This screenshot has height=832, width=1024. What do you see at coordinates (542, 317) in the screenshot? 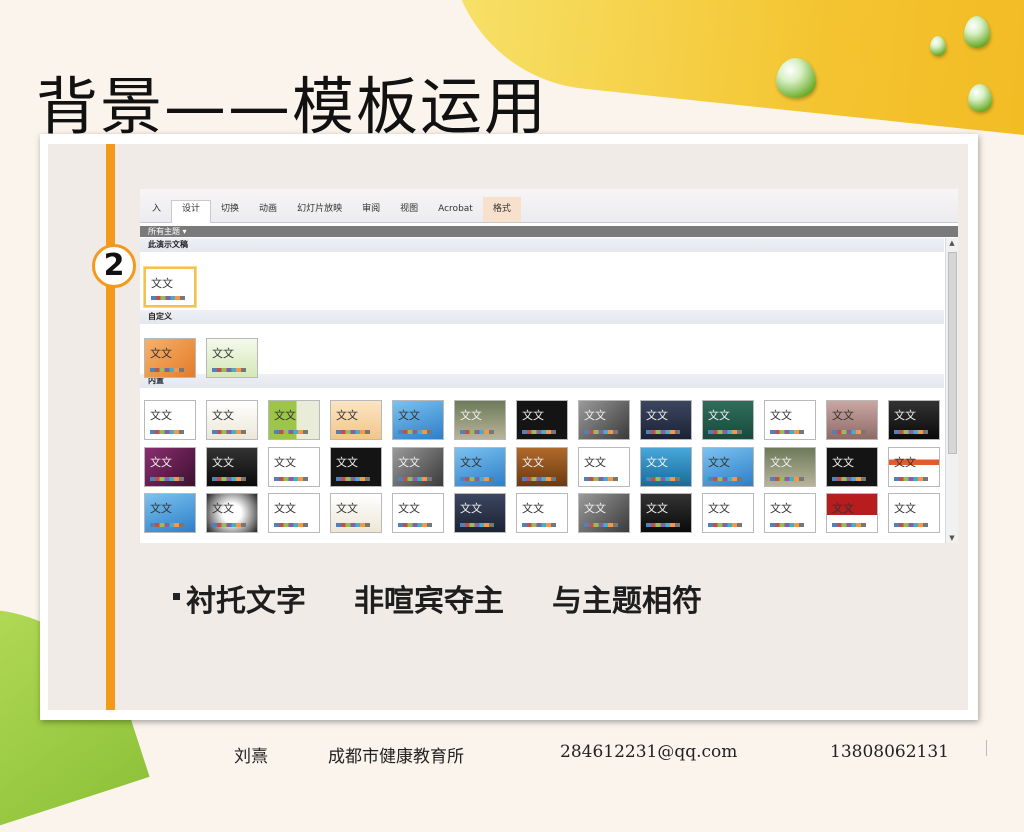
I see `section-label-custom: 自定义` at bounding box center [542, 317].